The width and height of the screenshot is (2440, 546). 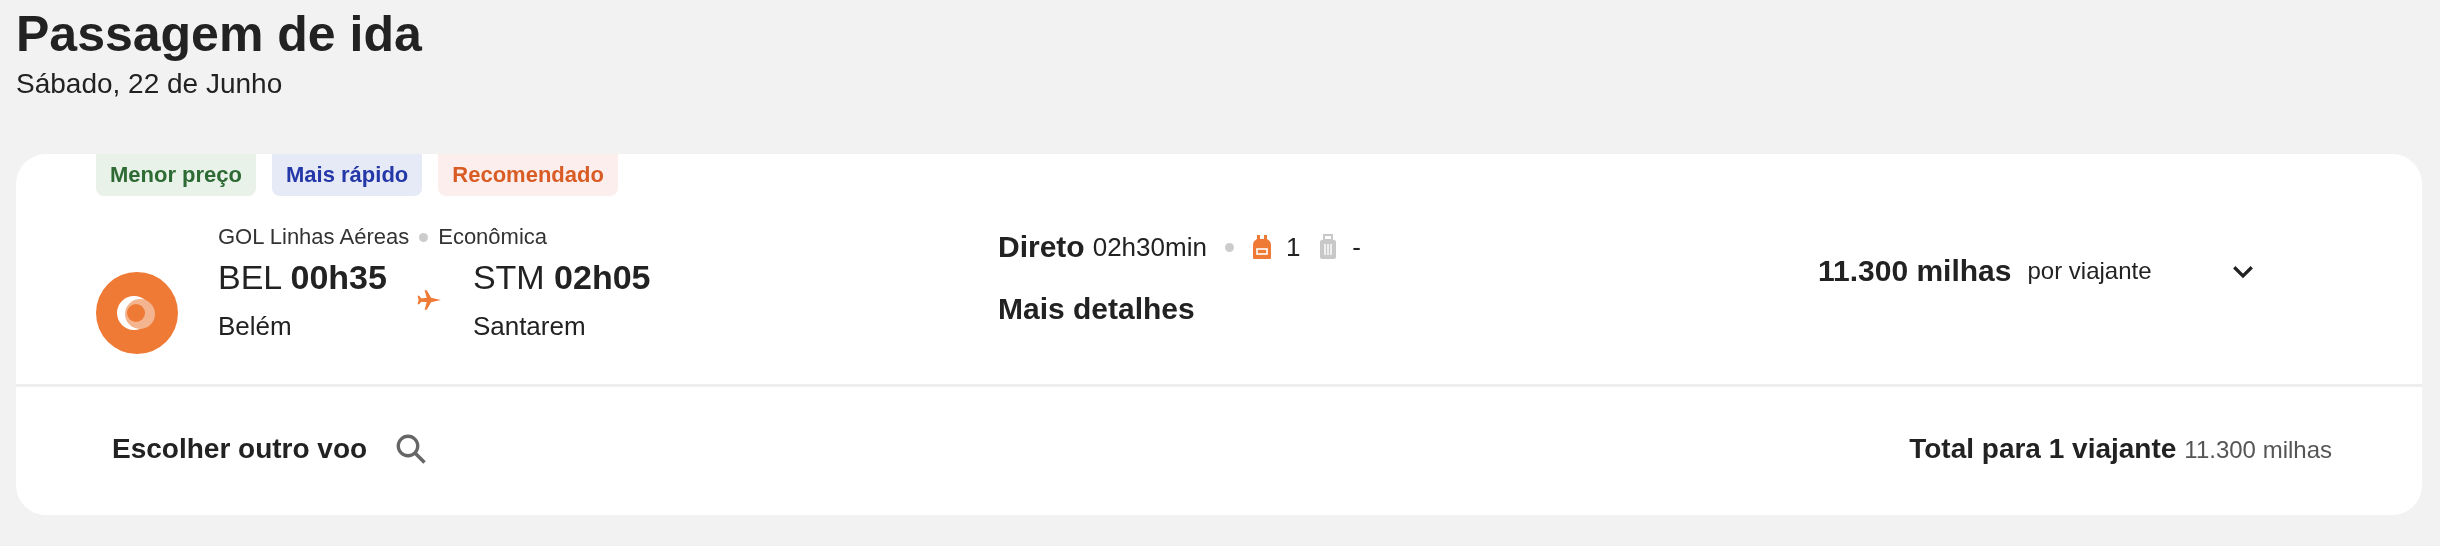 What do you see at coordinates (493, 237) in the screenshot?
I see `cabin-class: Econômica` at bounding box center [493, 237].